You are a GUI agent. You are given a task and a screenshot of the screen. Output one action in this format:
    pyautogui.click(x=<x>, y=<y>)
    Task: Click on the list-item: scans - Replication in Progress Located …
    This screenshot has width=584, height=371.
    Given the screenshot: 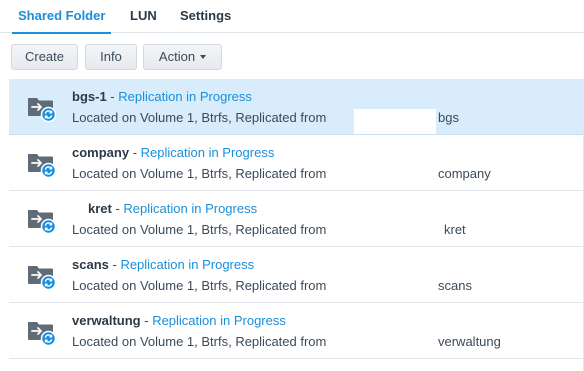 What is the action you would take?
    pyautogui.click(x=296, y=275)
    